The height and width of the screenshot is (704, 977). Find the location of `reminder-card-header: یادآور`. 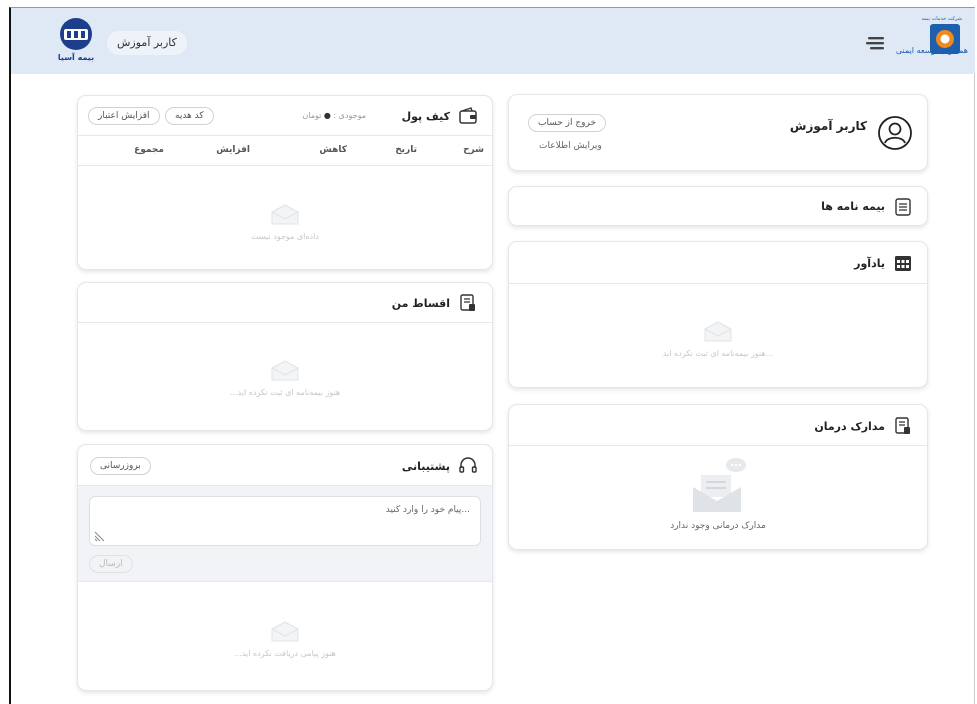

reminder-card-header: یادآور is located at coordinates (718, 263).